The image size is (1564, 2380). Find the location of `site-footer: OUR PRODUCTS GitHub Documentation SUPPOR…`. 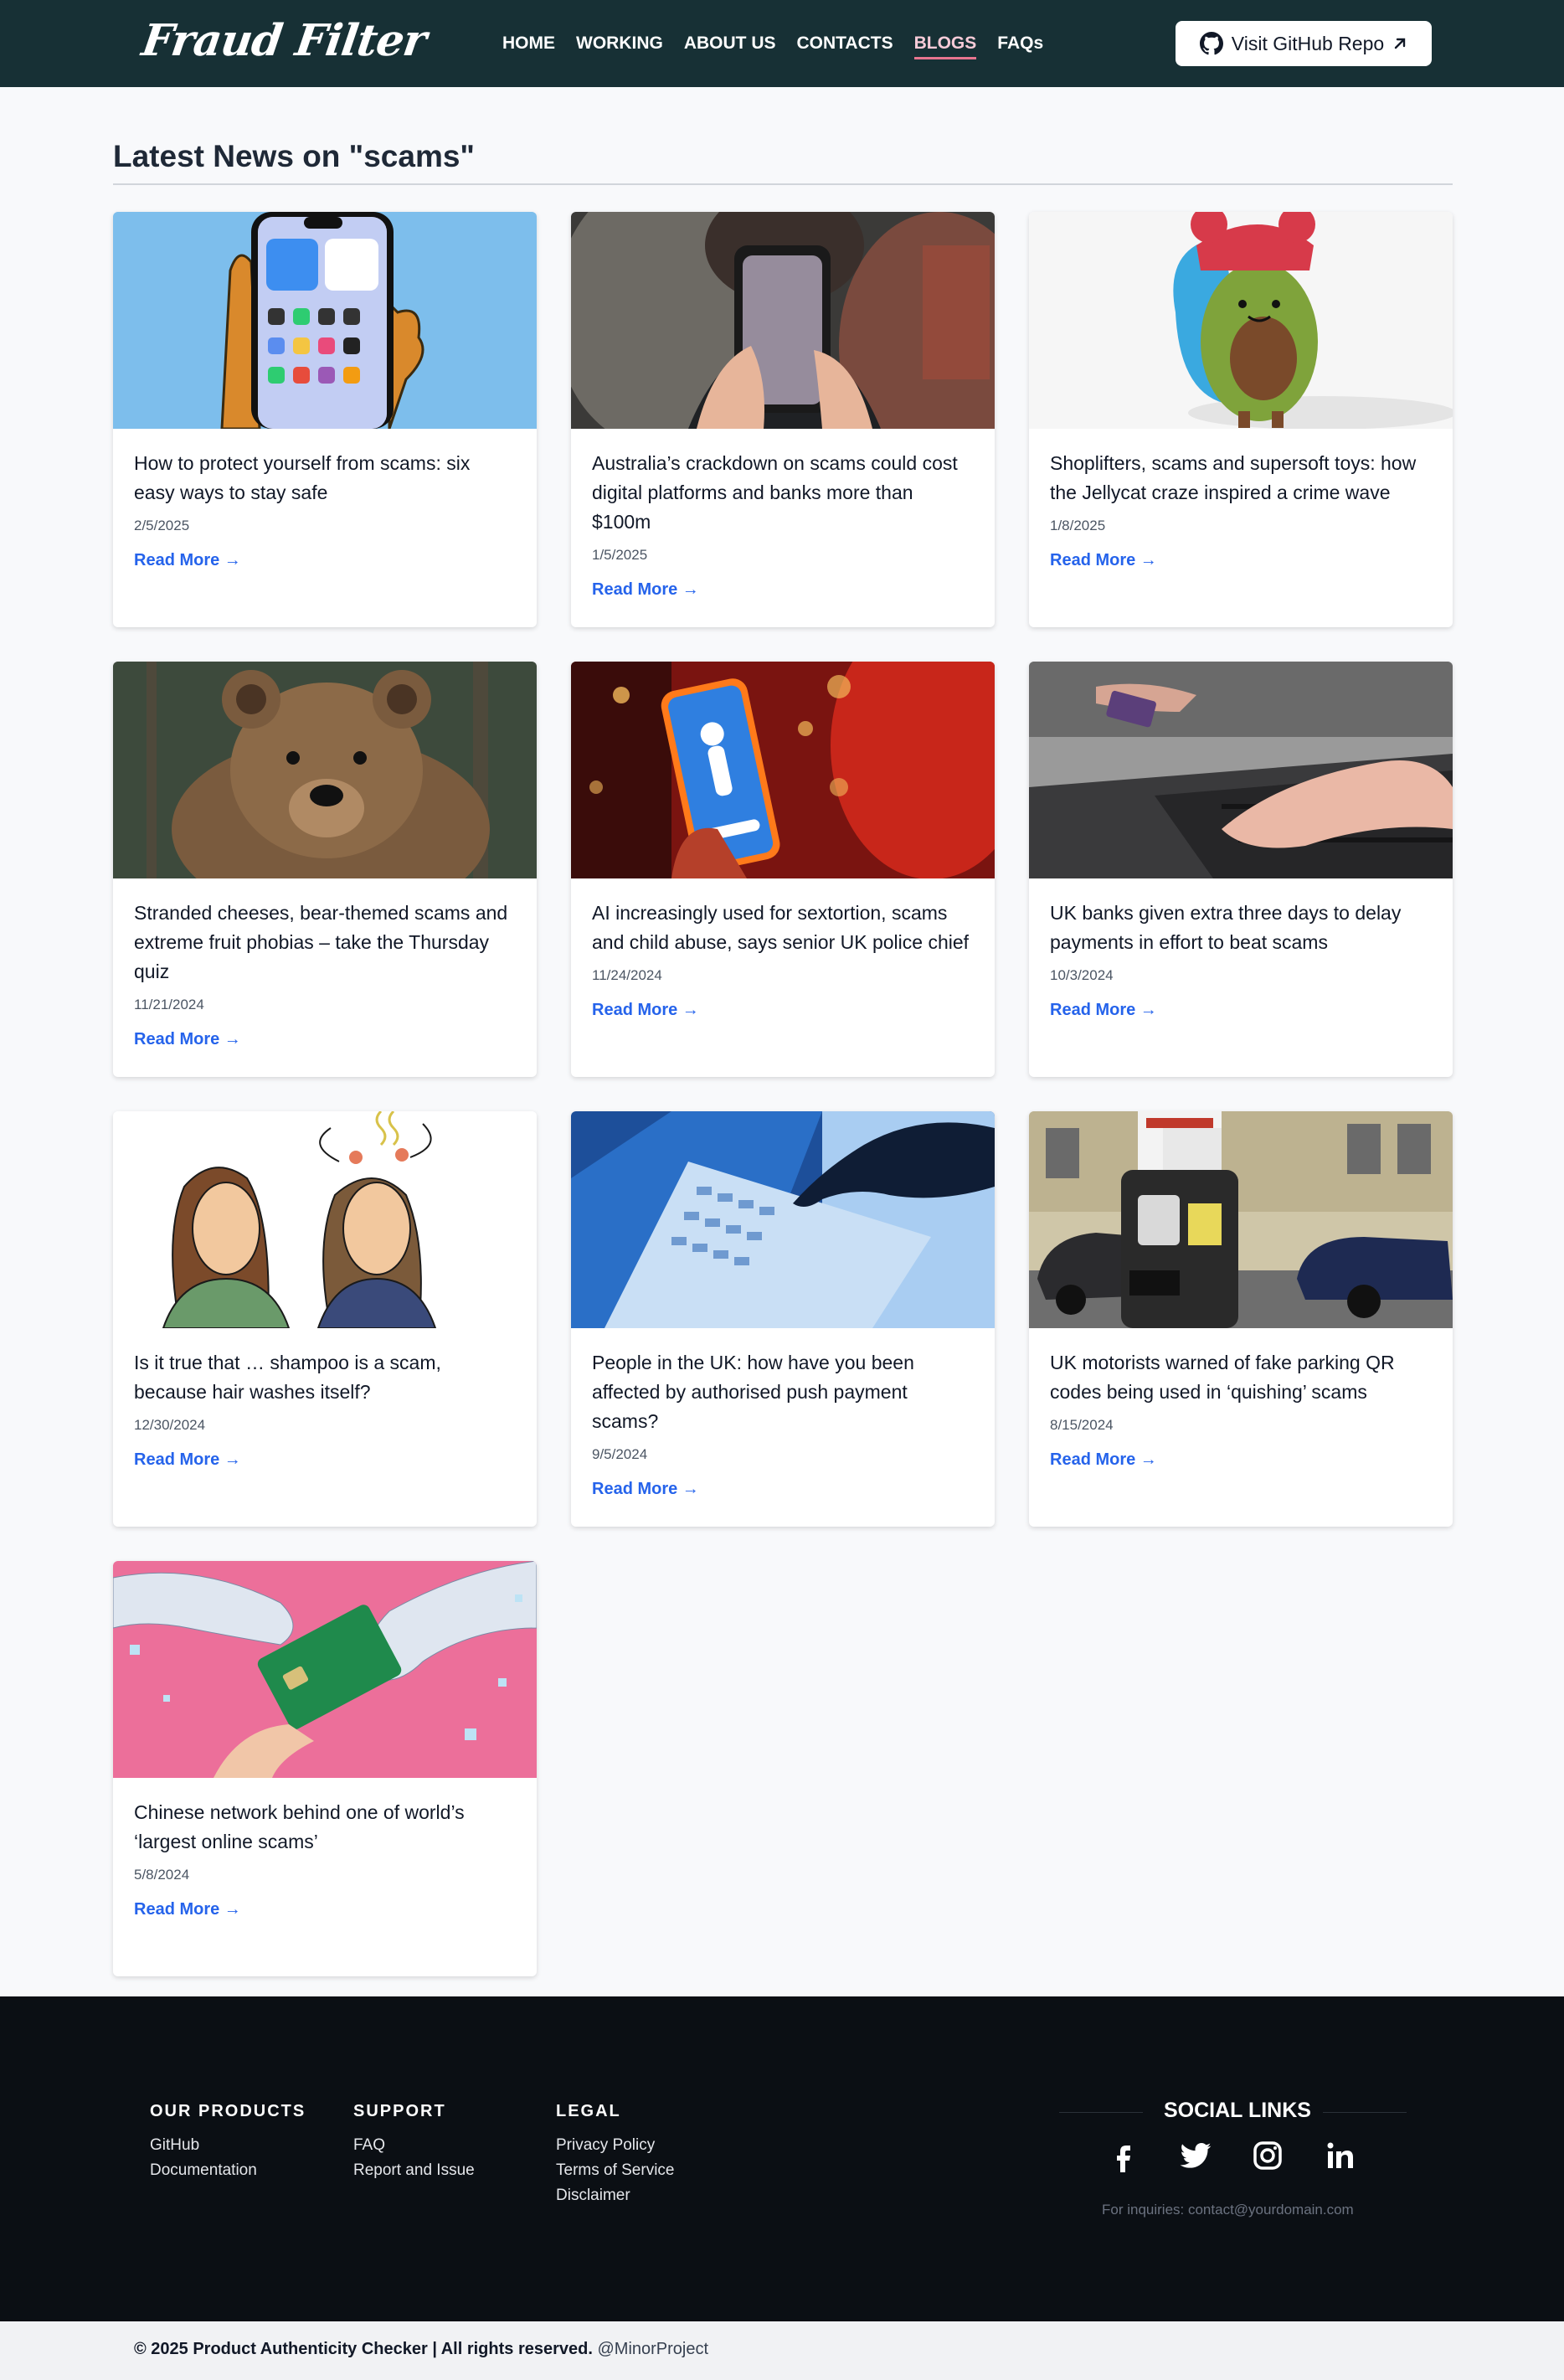

site-footer: OUR PRODUCTS GitHub Documentation SUPPOR… is located at coordinates (782, 2158).